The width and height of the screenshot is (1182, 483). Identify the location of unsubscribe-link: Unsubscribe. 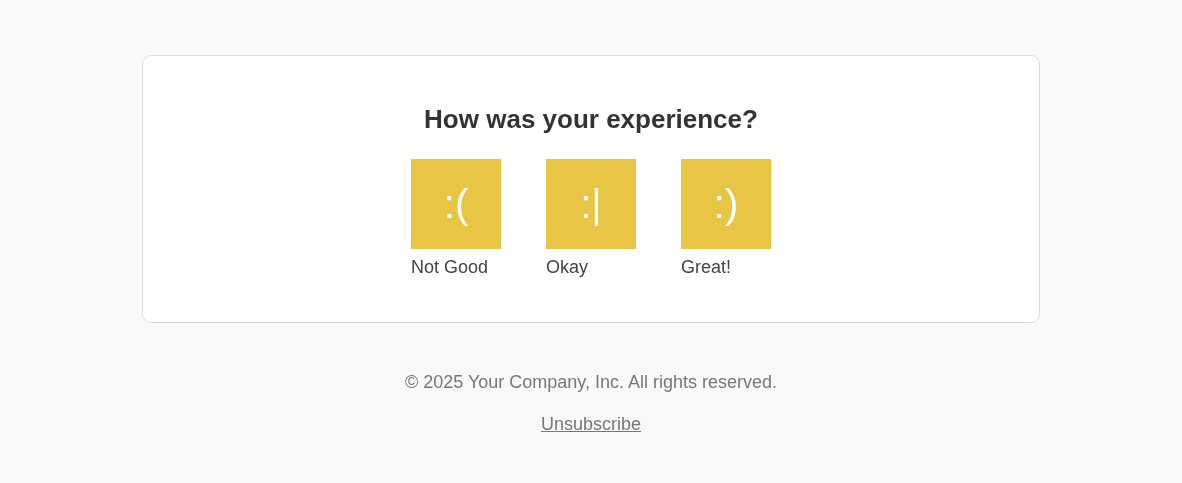
(590, 424).